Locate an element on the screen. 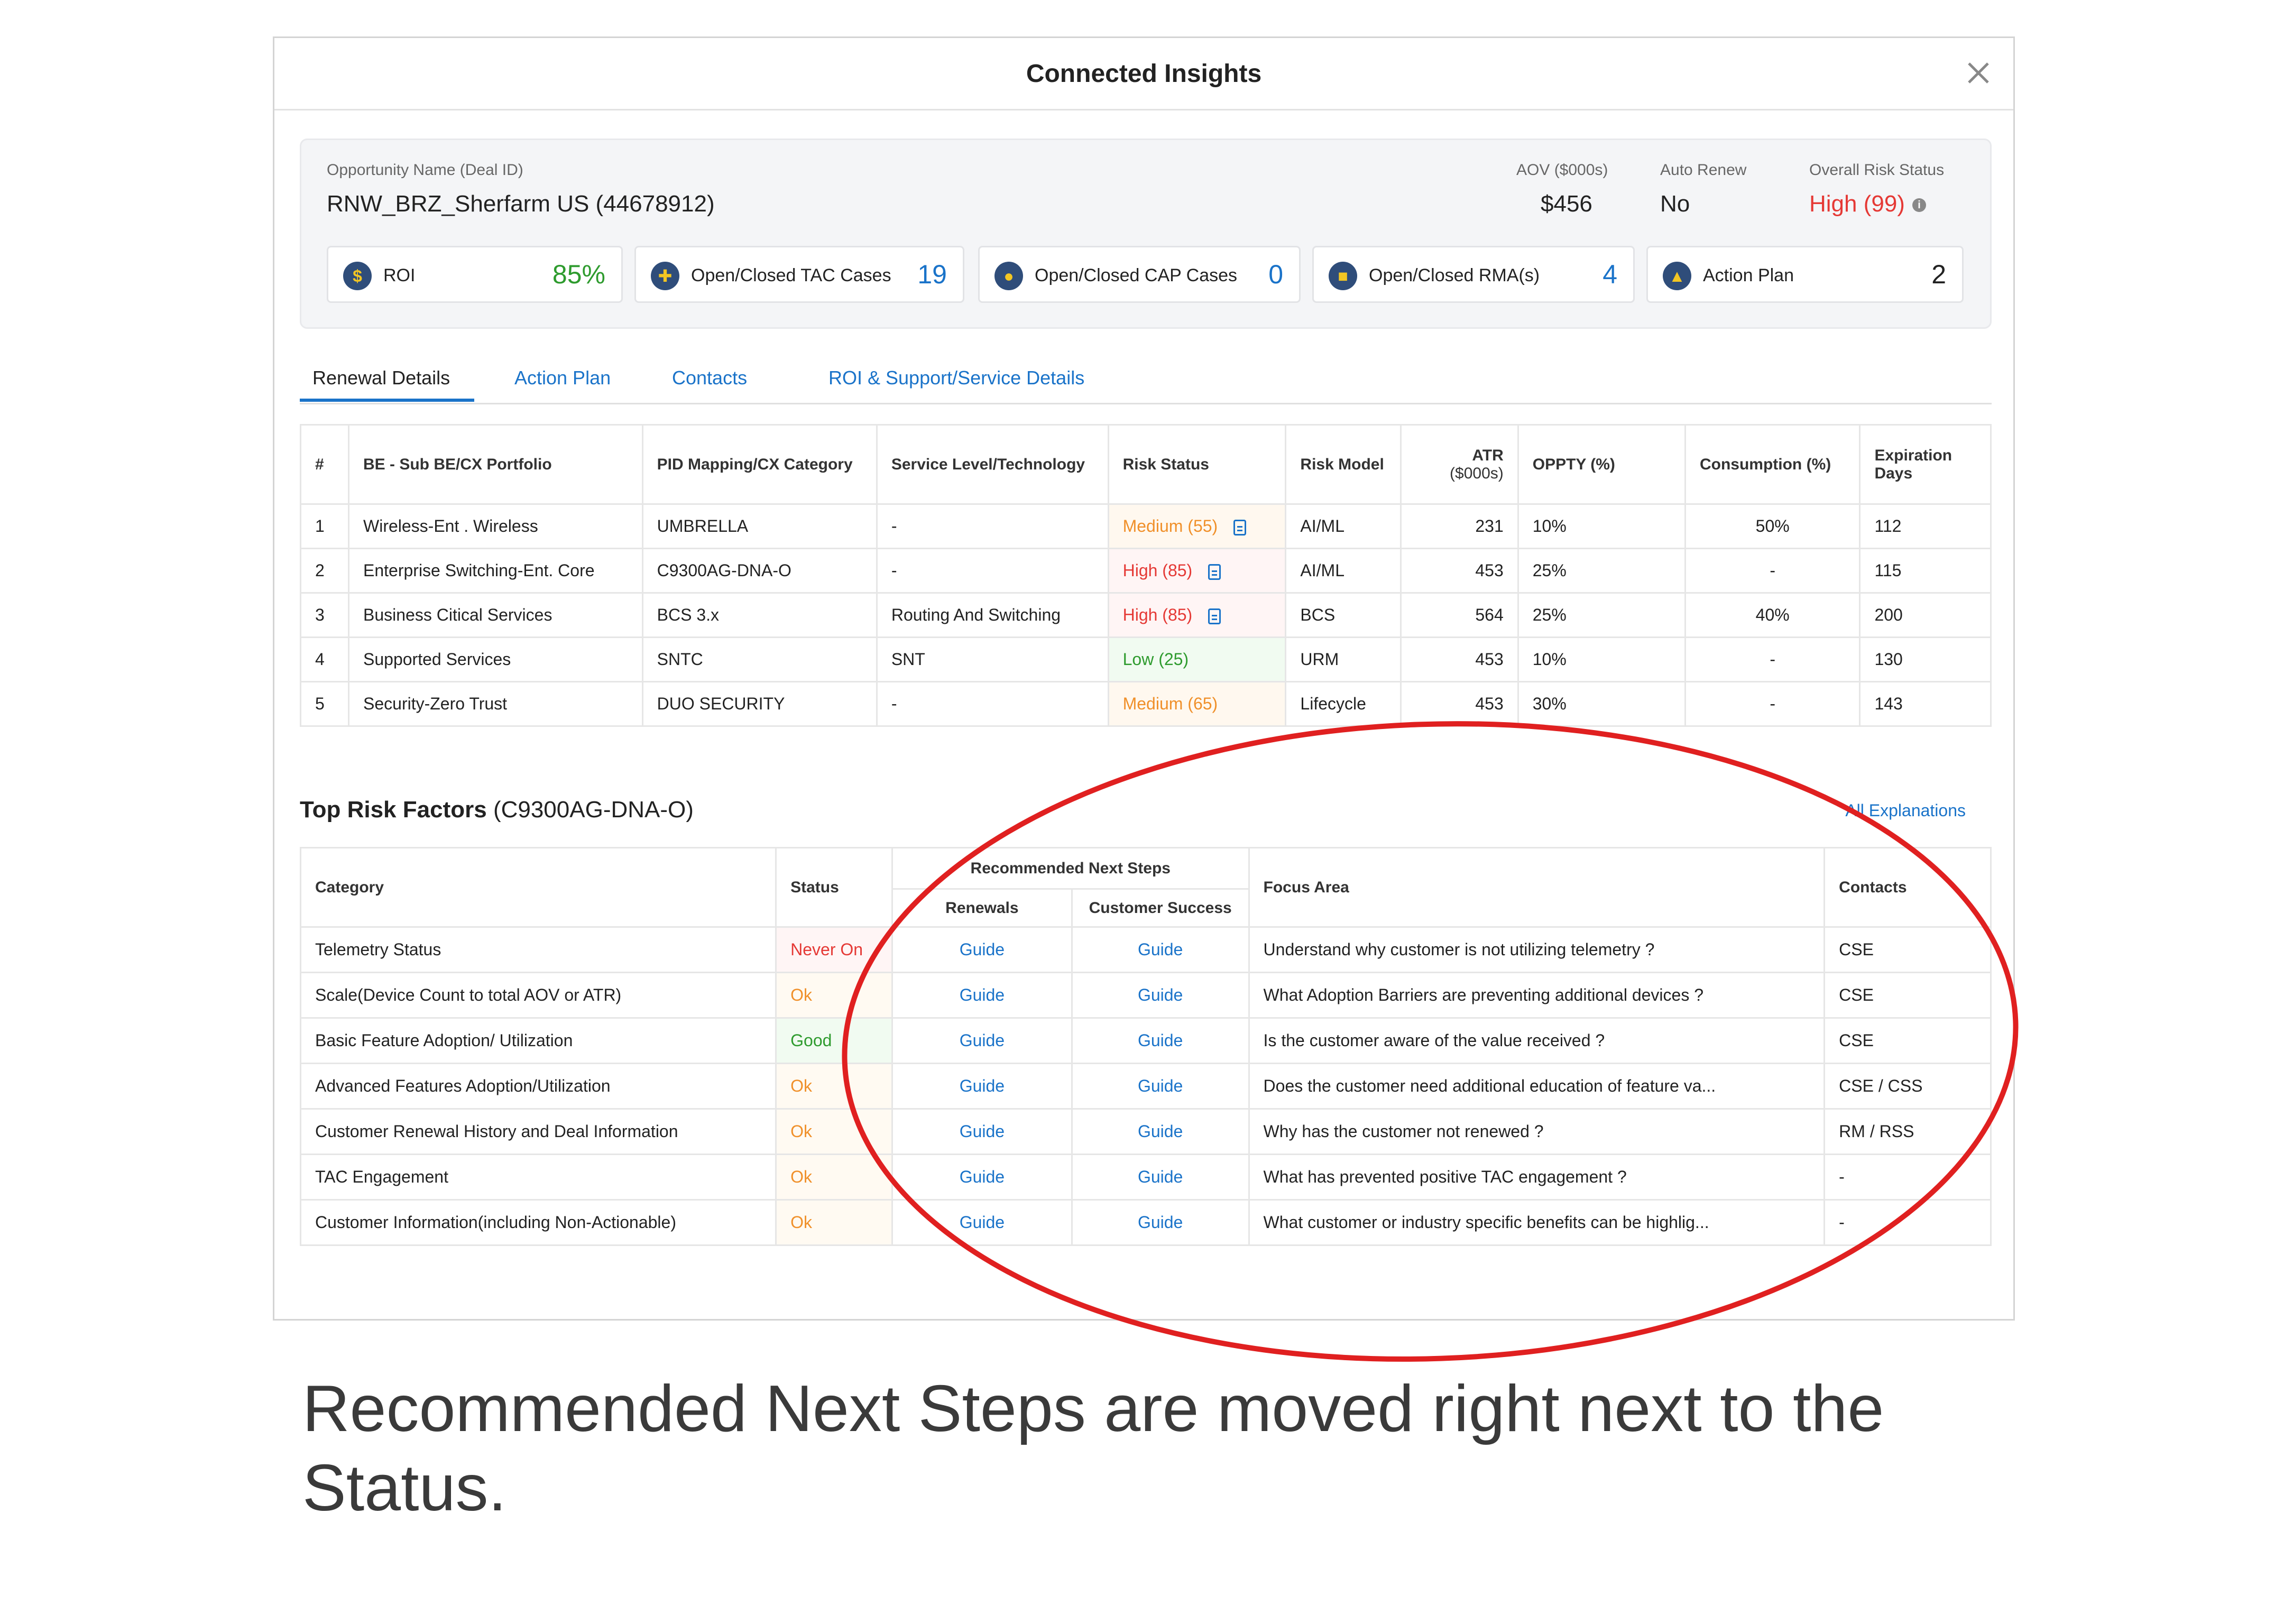 This screenshot has width=2284, height=1624. metric-value: 0 is located at coordinates (1275, 274).